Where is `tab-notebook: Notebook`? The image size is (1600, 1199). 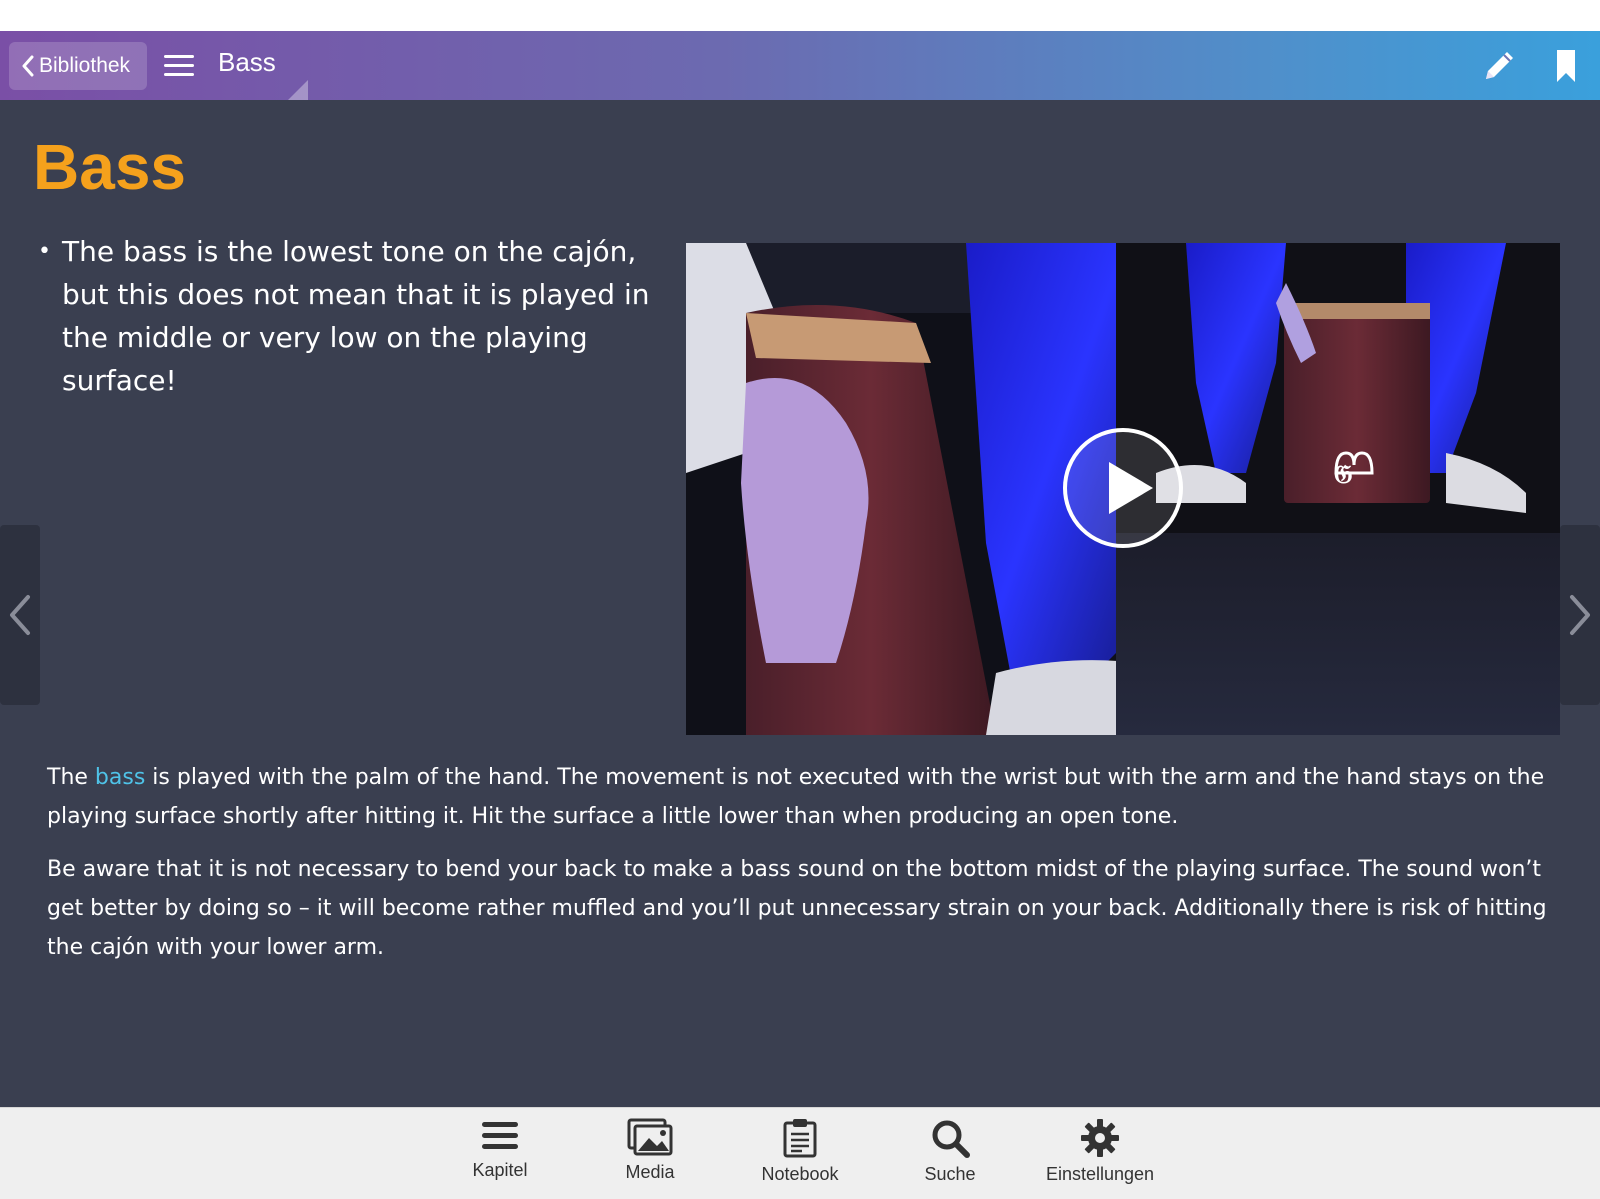 tab-notebook: Notebook is located at coordinates (800, 1157).